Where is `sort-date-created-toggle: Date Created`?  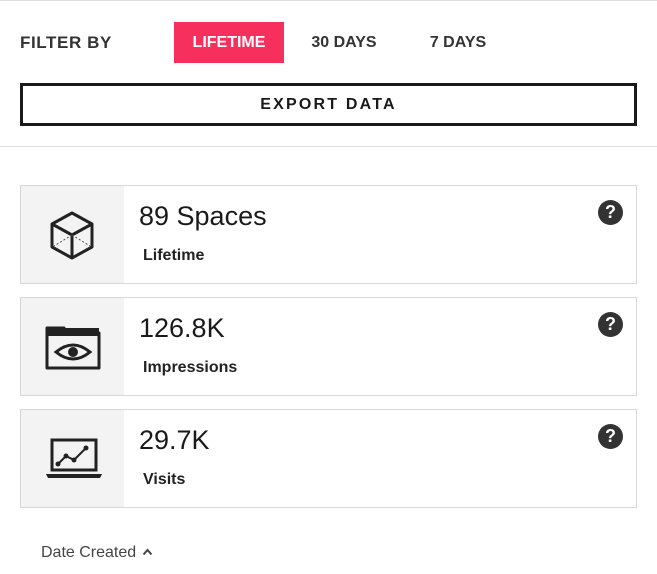 sort-date-created-toggle: Date Created is located at coordinates (97, 552).